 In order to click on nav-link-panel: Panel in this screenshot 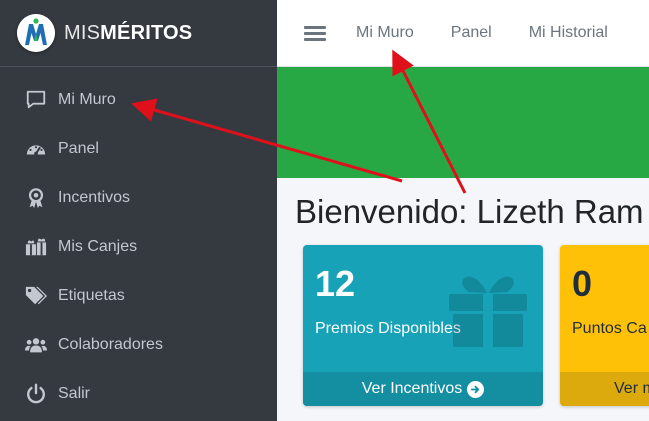, I will do `click(471, 33)`.